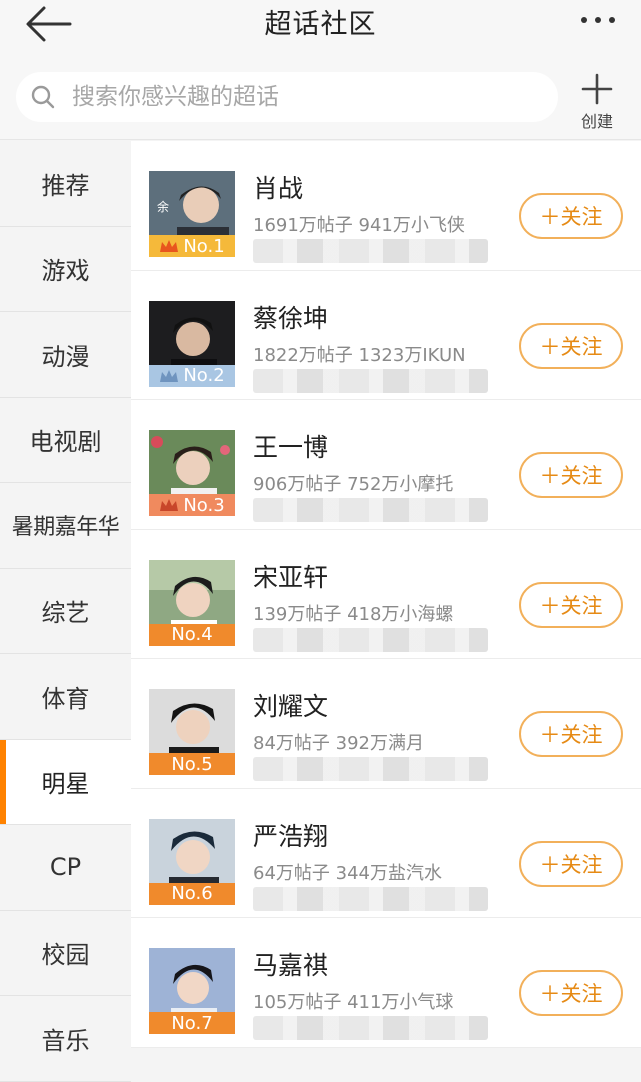  What do you see at coordinates (291, 965) in the screenshot?
I see `topic-name: 马嘉祺` at bounding box center [291, 965].